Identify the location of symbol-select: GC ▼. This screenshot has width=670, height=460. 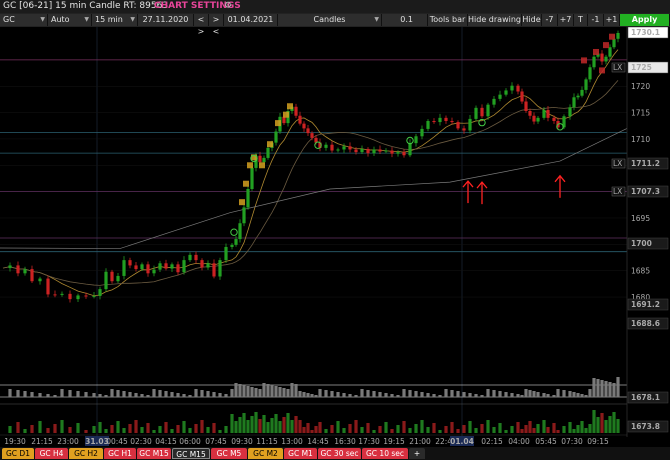
(24, 20).